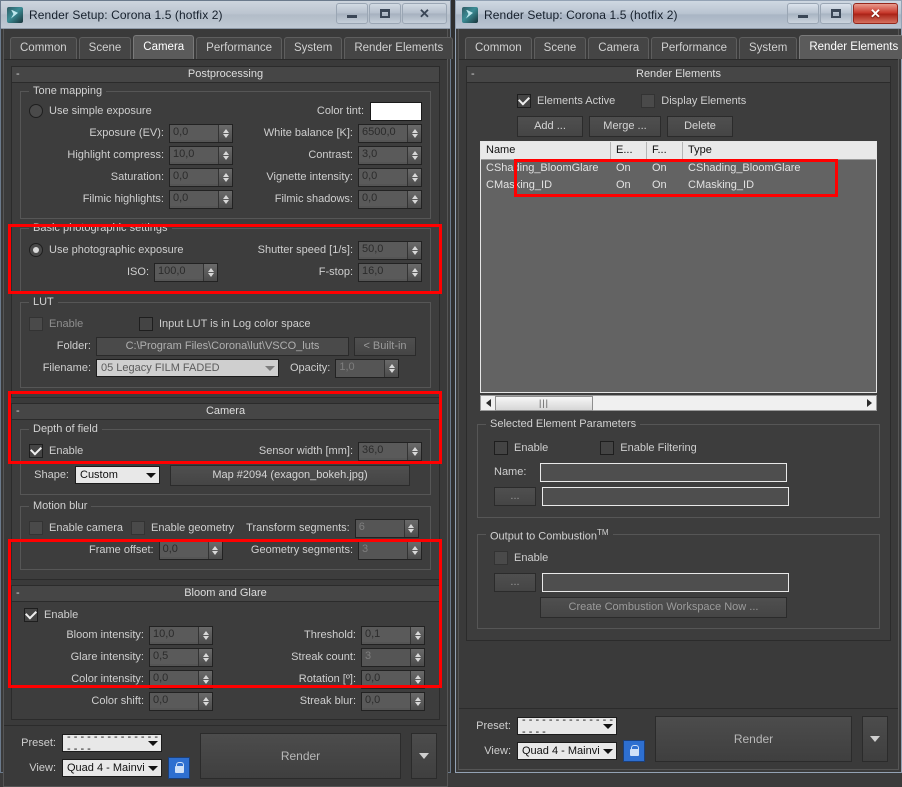  I want to click on transform-segments-spinner, so click(386, 528).